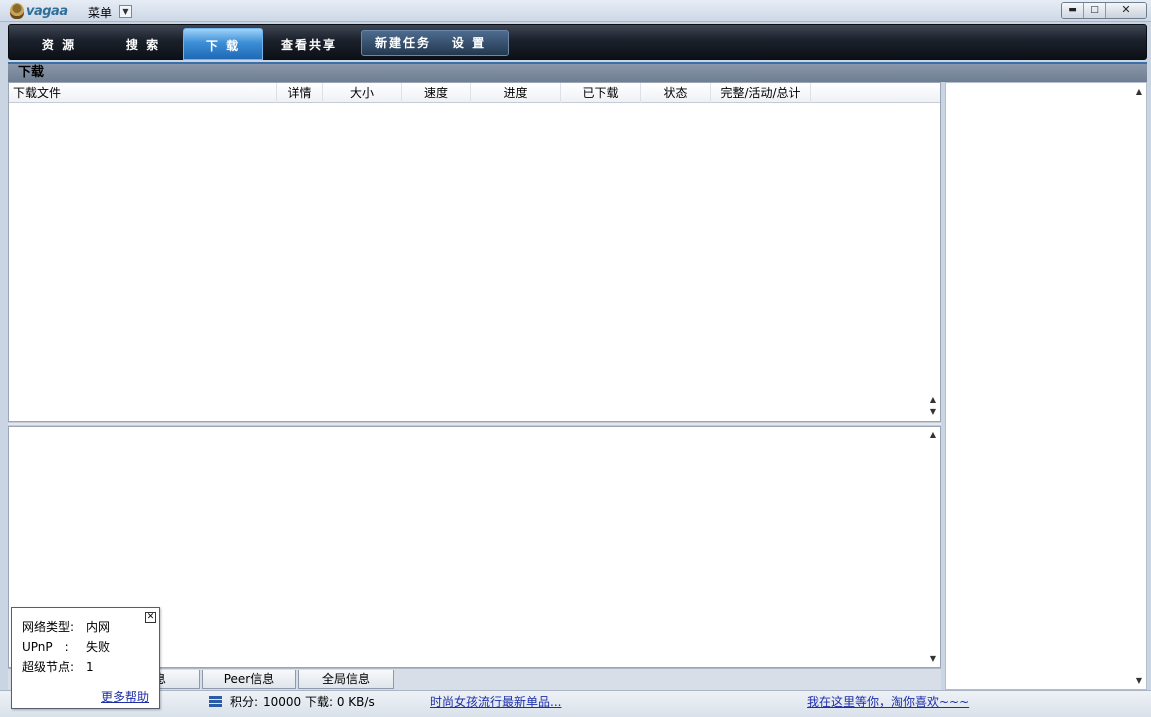  Describe the element at coordinates (85, 658) in the screenshot. I see `network-info-popup: ✕ 网络类型: 内网 UPnP : 失败 超级节点: 1 更多帮助` at that location.